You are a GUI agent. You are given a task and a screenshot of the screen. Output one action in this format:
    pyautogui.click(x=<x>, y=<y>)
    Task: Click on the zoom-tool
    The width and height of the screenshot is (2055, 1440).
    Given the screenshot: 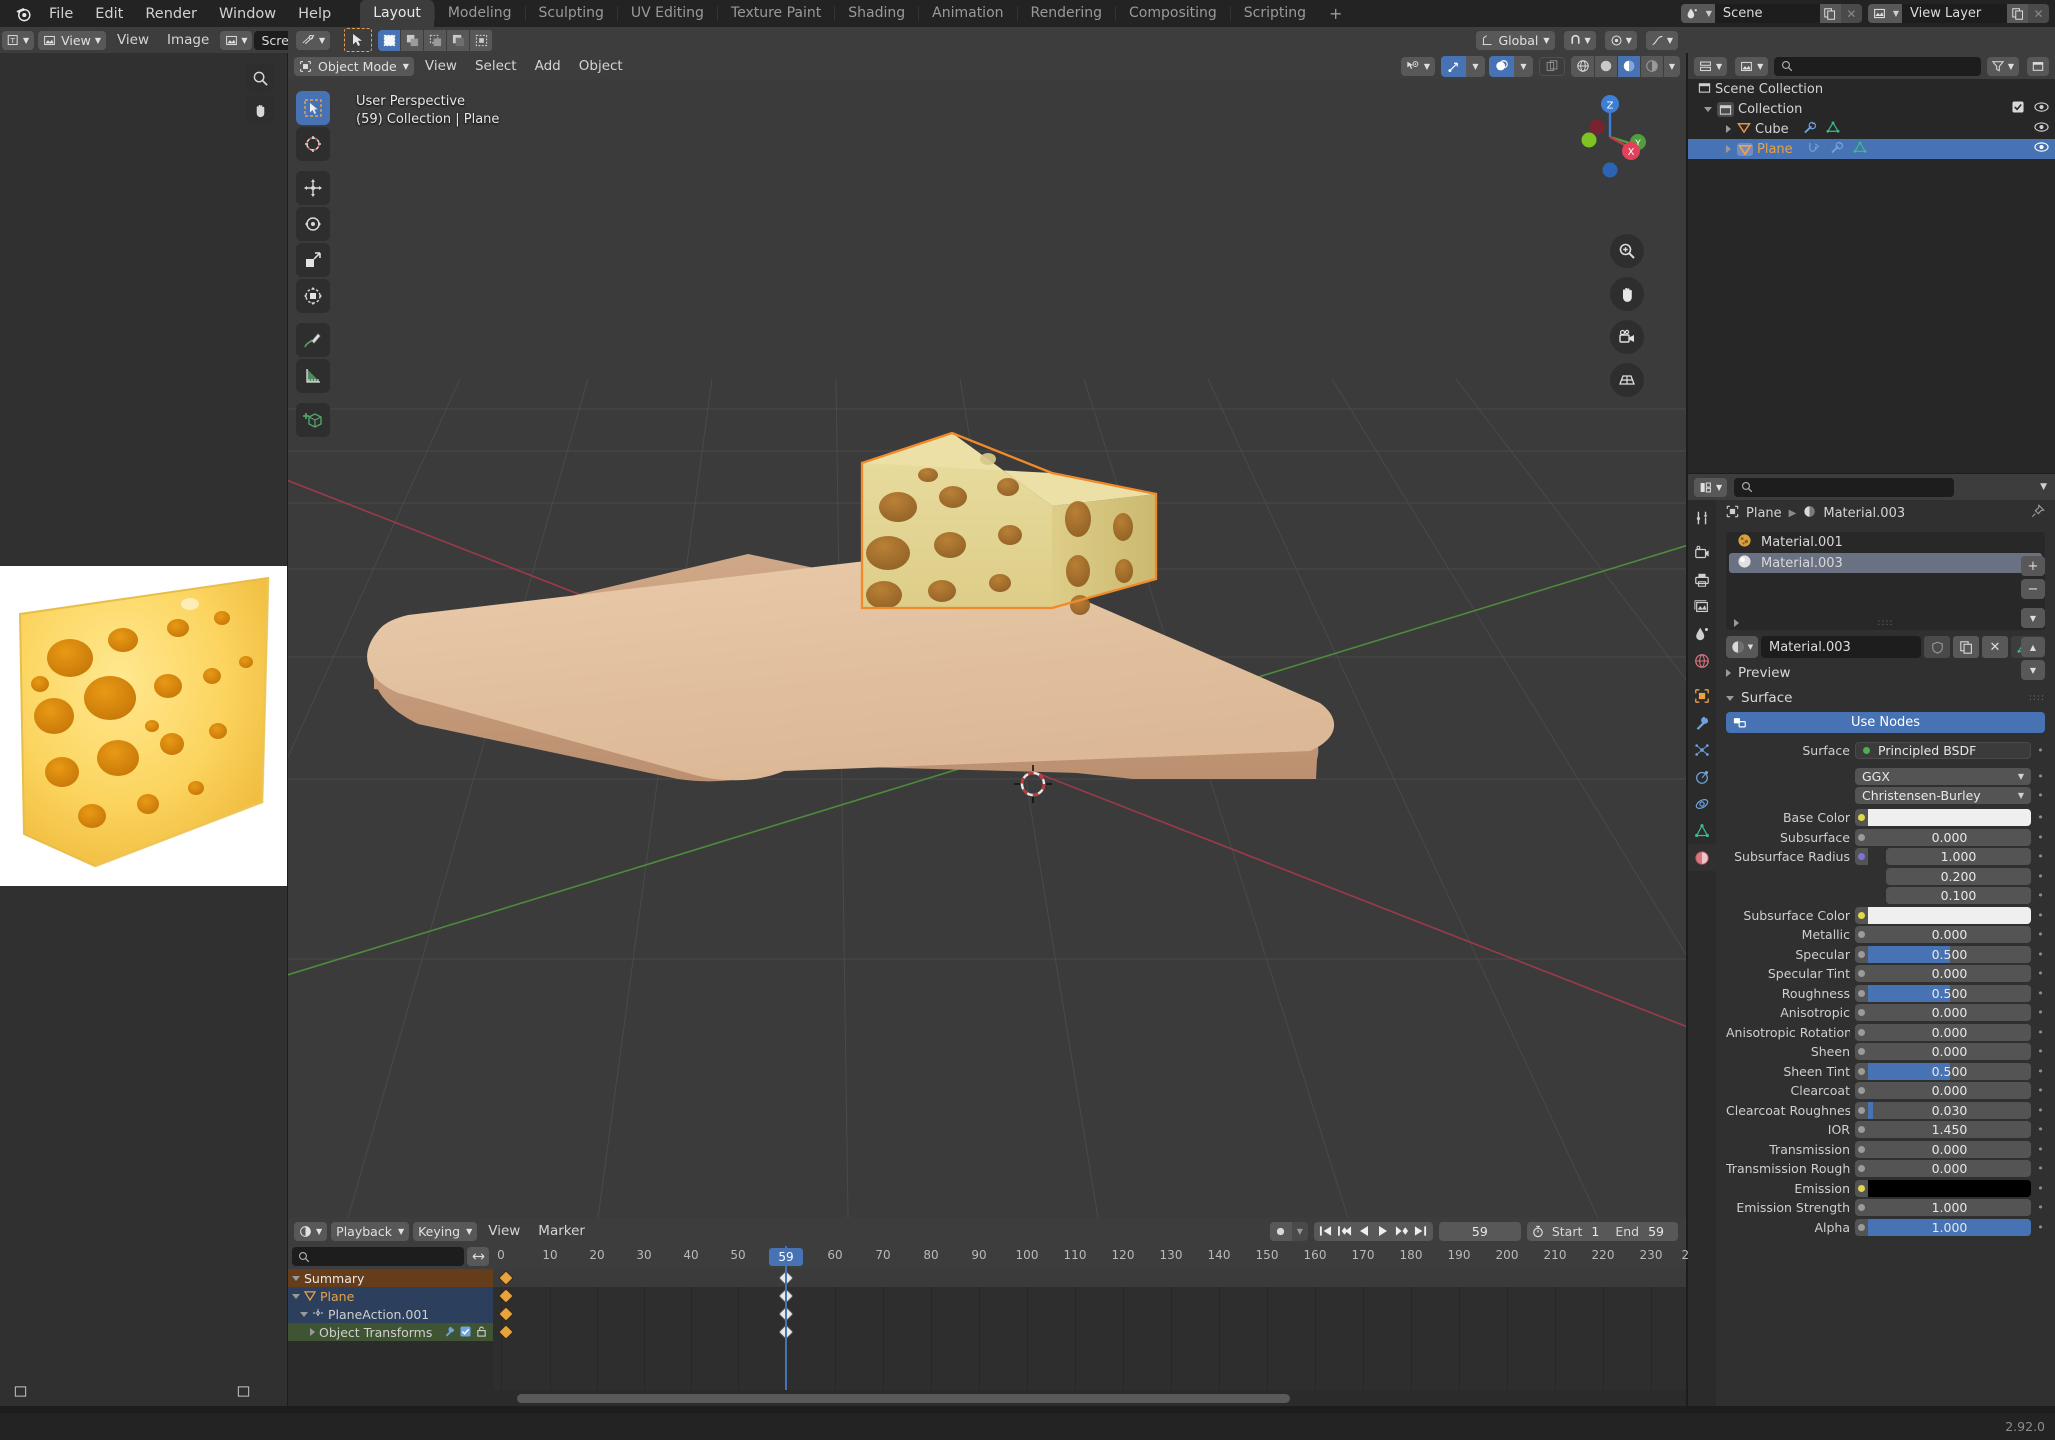 What is the action you would take?
    pyautogui.click(x=260, y=78)
    